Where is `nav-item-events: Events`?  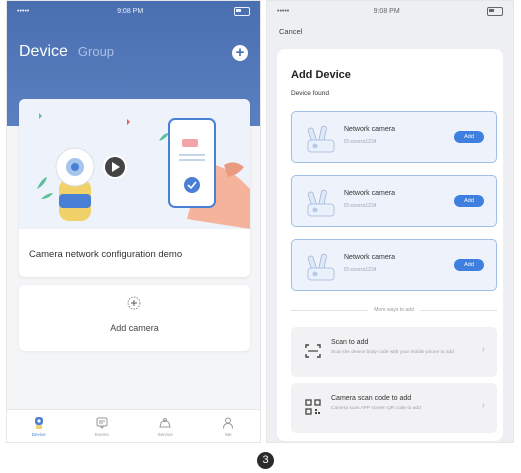
nav-item-events: Events is located at coordinates (102, 426).